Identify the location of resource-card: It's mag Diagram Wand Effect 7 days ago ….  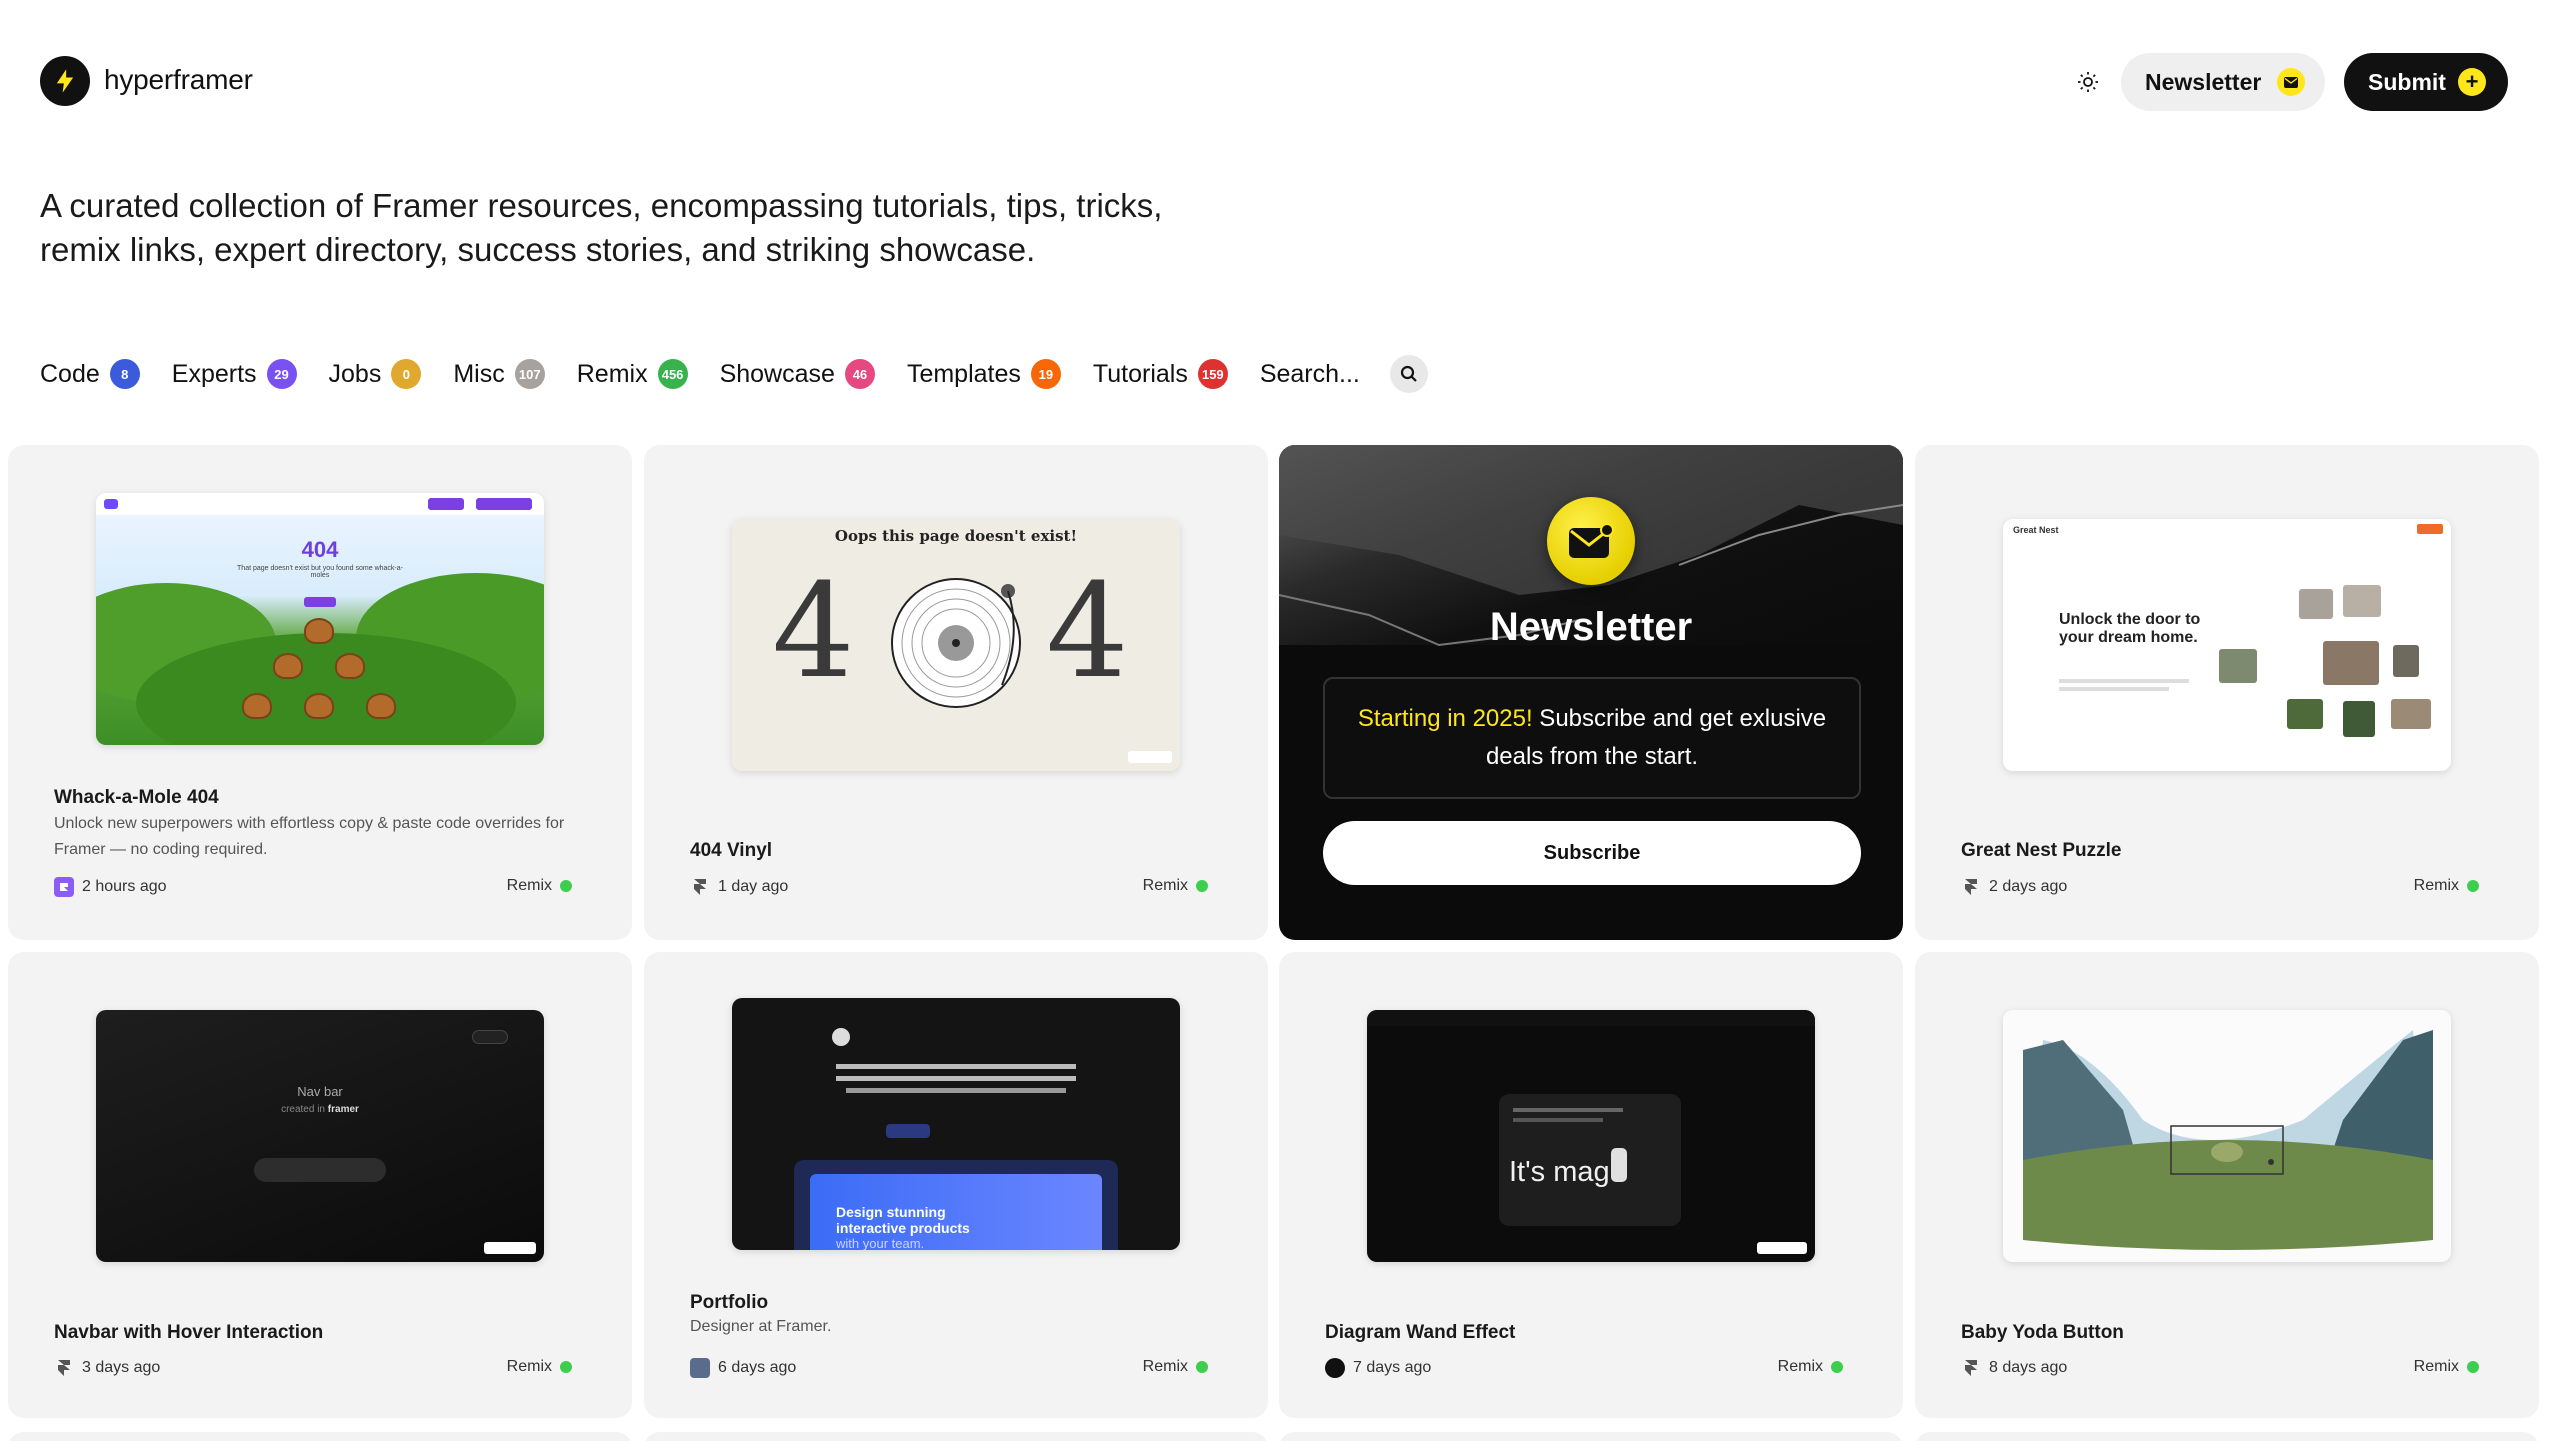
(1591, 1185).